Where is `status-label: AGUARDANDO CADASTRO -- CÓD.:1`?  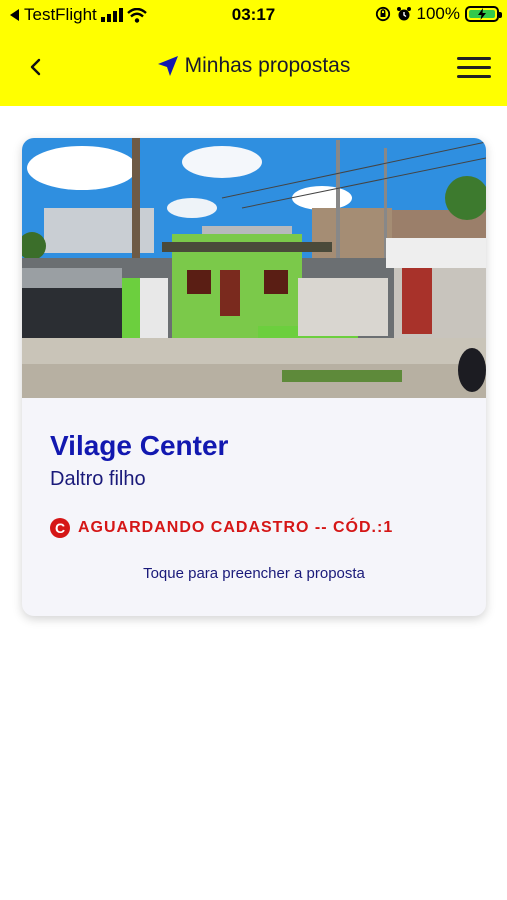
status-label: AGUARDANDO CADASTRO -- CÓD.:1 is located at coordinates (236, 527).